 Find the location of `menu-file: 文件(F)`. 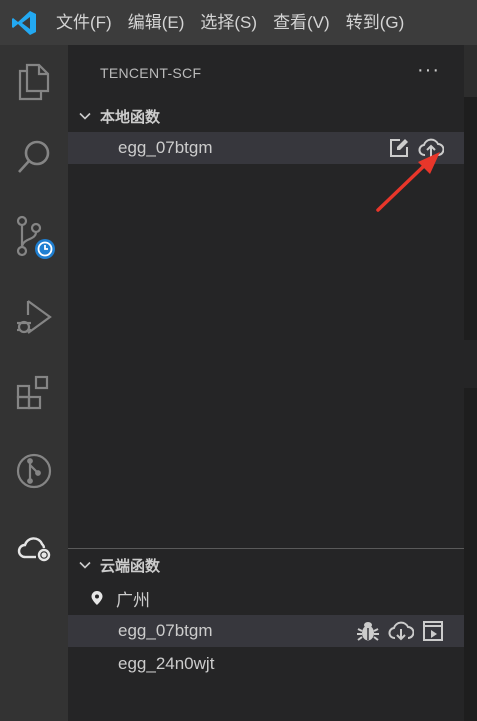

menu-file: 文件(F) is located at coordinates (84, 22).